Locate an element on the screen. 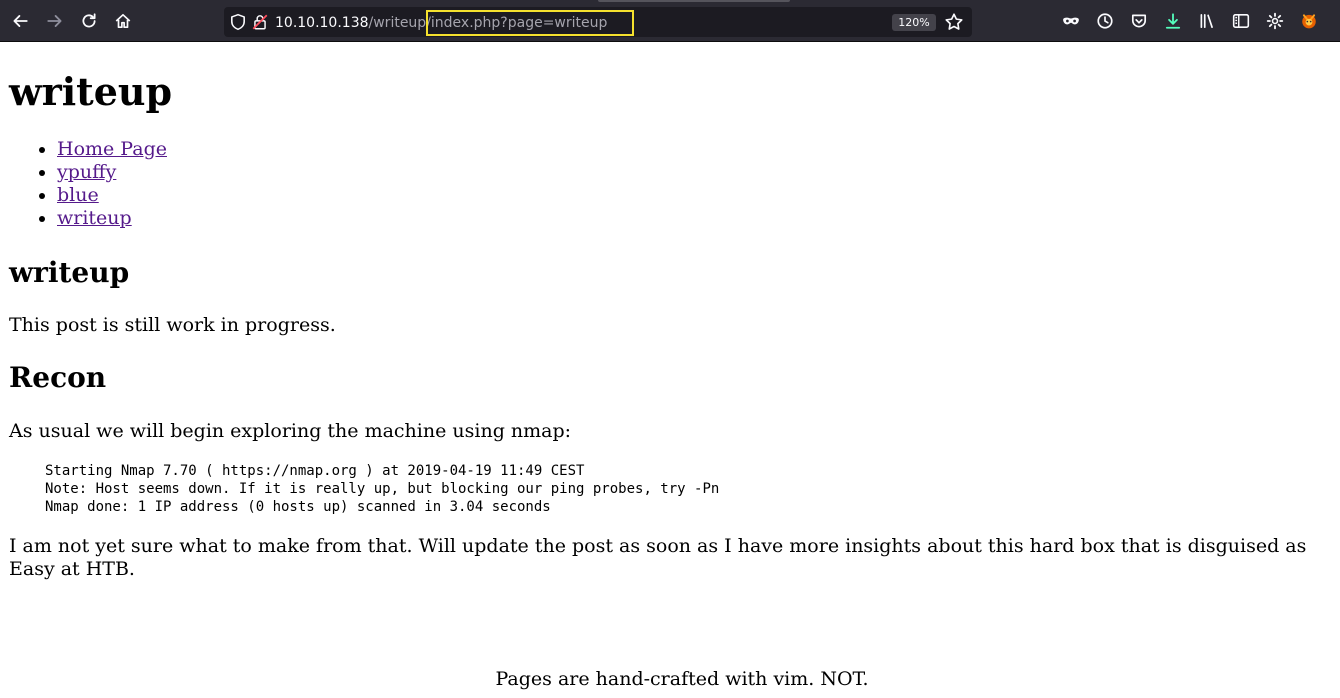 The width and height of the screenshot is (1340, 698). reload-icon is located at coordinates (89, 20).